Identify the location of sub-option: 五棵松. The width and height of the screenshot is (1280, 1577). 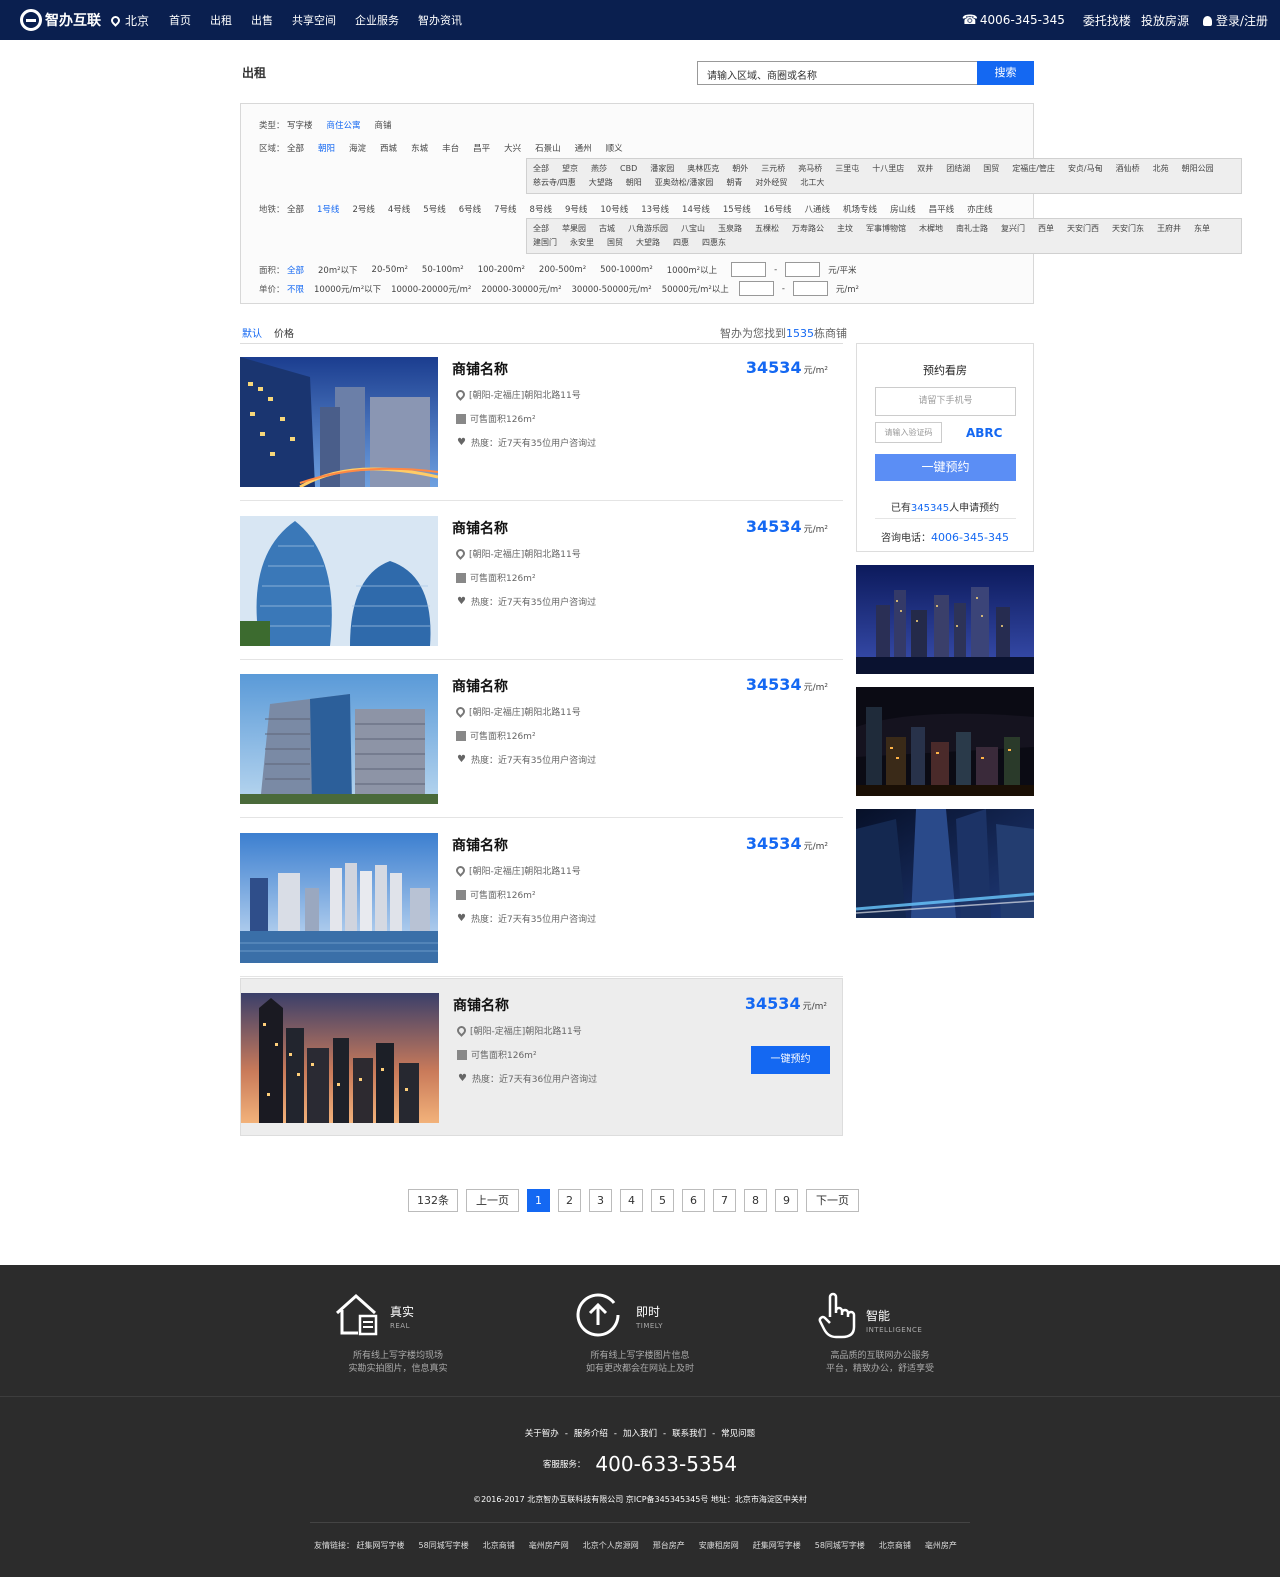
(767, 229).